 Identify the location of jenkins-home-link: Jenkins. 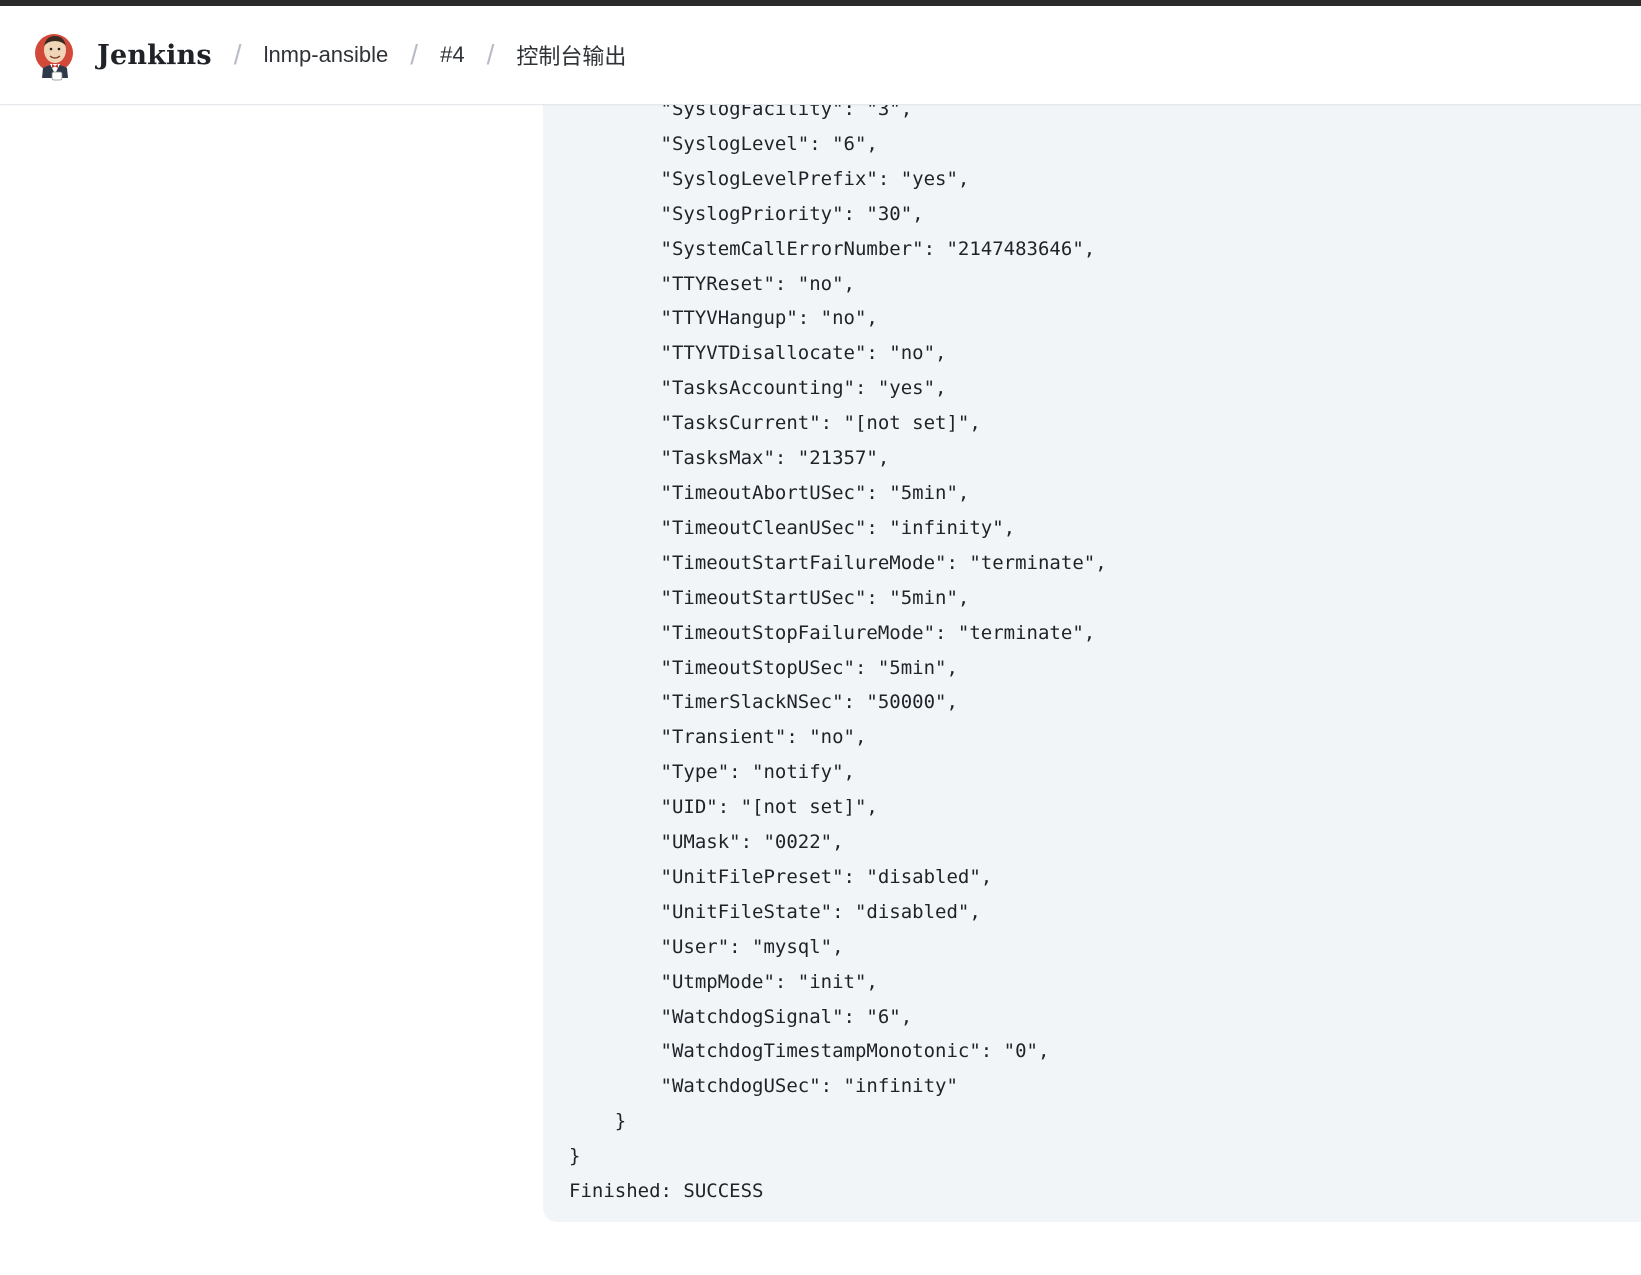
(123, 55).